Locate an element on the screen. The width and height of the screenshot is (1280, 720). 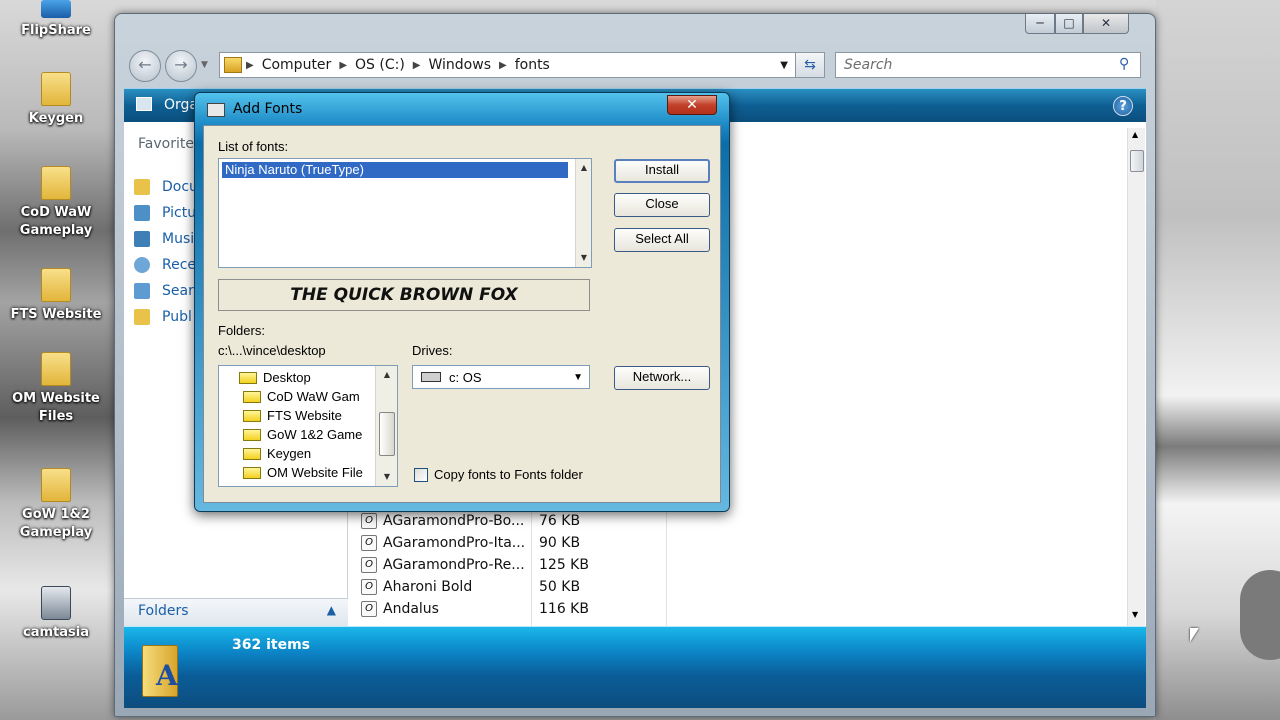
breadcrumb-fonts: fonts is located at coordinates (532, 65).